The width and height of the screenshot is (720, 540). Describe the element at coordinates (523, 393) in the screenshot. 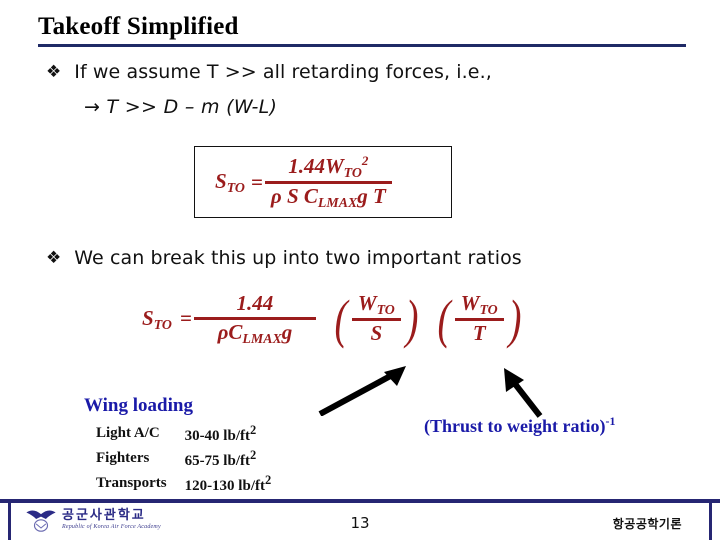

I see `arrow-to-thrust-weight-icon` at that location.